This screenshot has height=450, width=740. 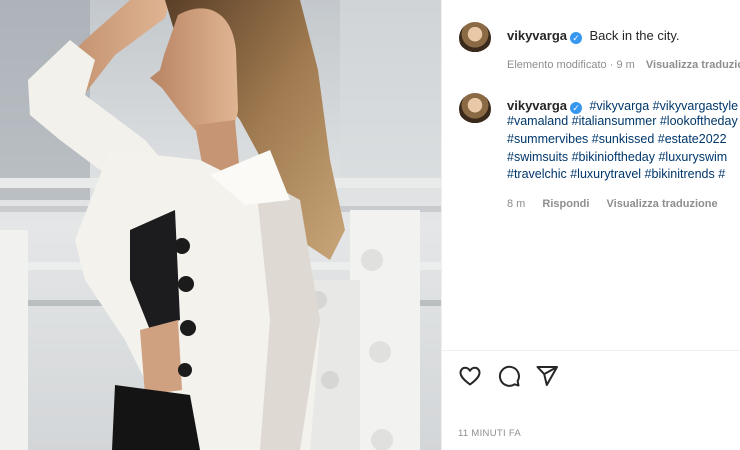 I want to click on comment-first-line: vikyvarga ✓ #vikyvarga #vikyvargastyle, so click(x=622, y=106).